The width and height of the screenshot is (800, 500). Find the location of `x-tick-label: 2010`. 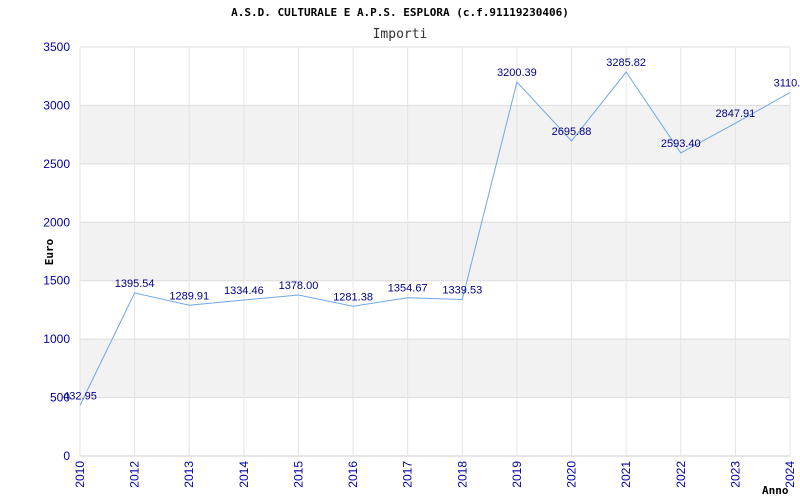

x-tick-label: 2010 is located at coordinates (80, 474).